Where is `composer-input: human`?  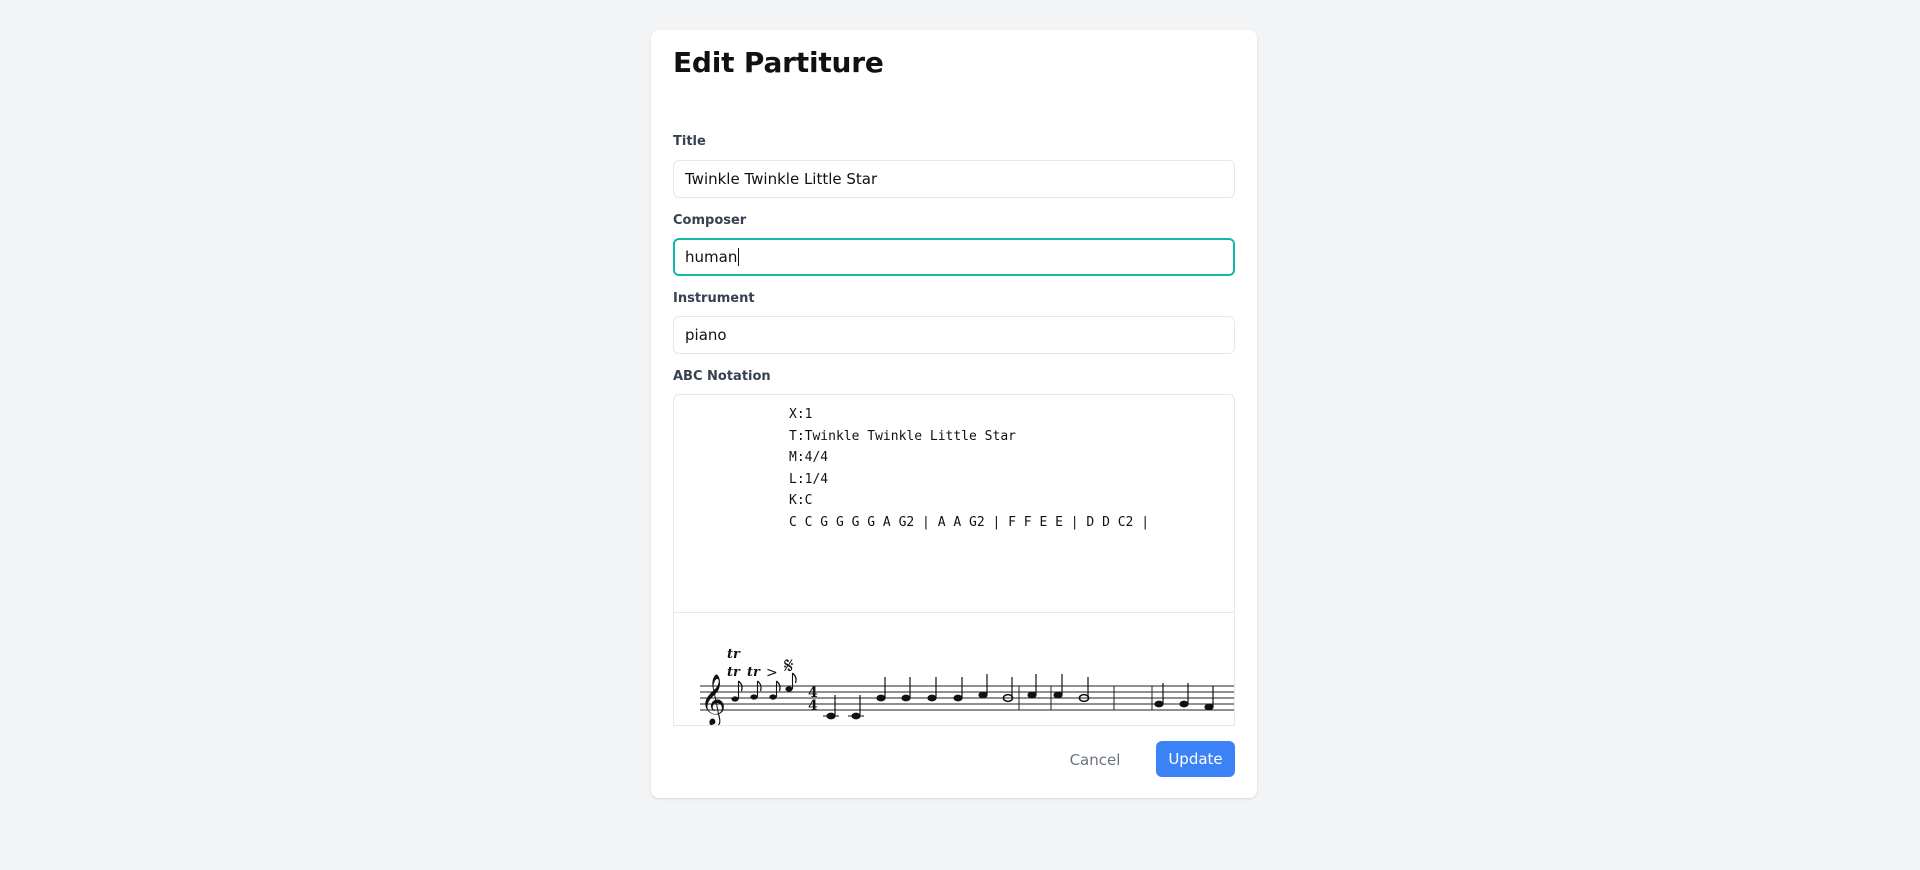 composer-input: human is located at coordinates (954, 257).